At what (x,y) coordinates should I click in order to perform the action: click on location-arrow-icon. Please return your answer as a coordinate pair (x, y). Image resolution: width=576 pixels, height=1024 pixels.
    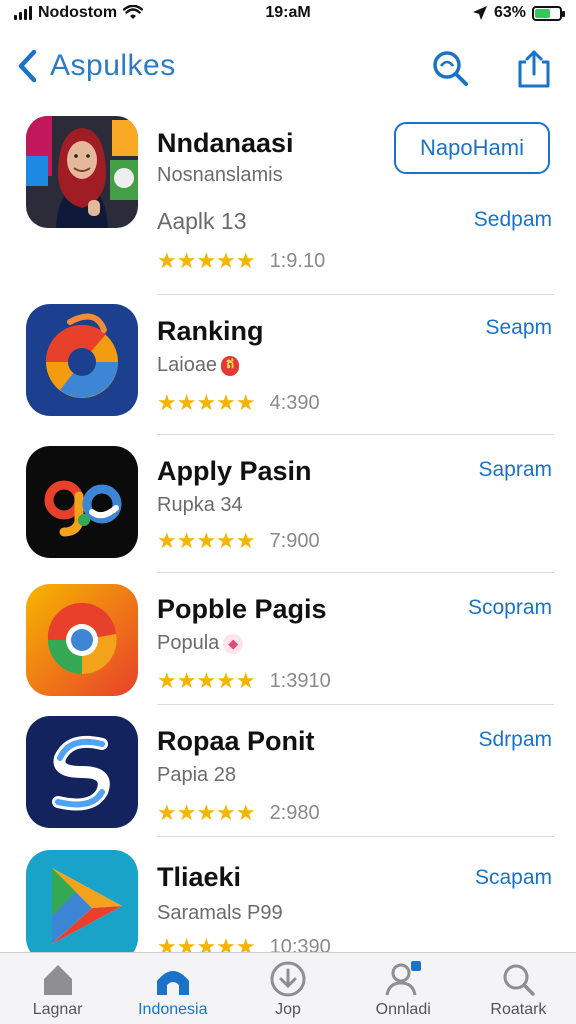
    Looking at the image, I should click on (479, 13).